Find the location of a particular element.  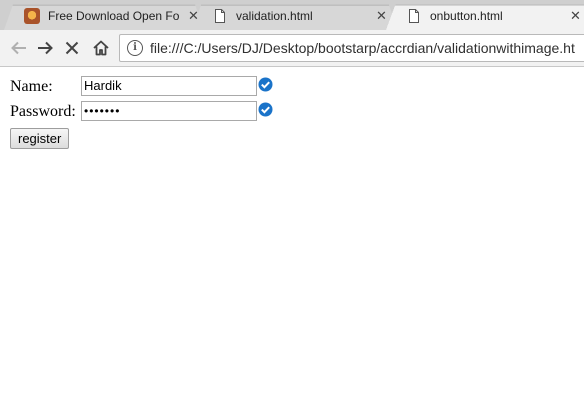

home-icon is located at coordinates (101, 48).